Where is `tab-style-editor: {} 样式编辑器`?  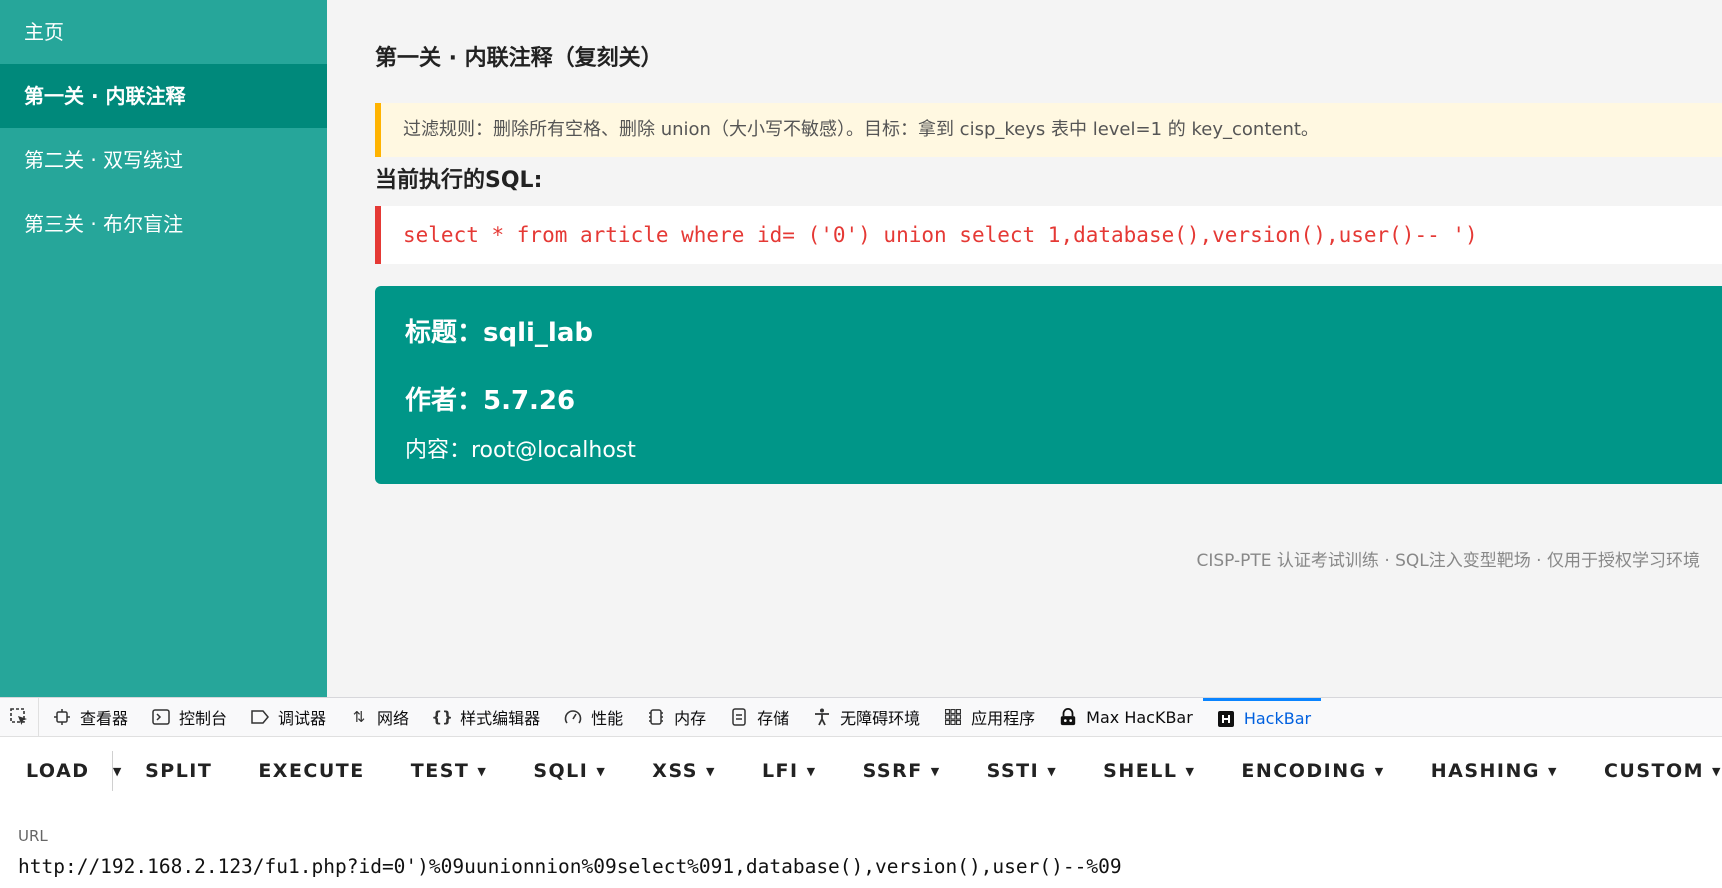 tab-style-editor: {} 样式编辑器 is located at coordinates (484, 717).